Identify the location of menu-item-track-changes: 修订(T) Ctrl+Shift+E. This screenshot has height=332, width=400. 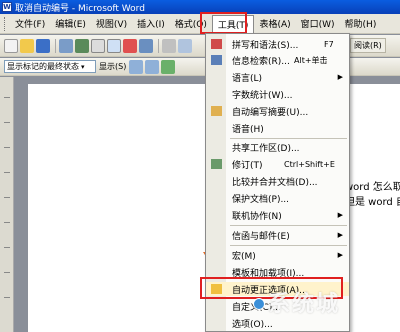
(277, 164).